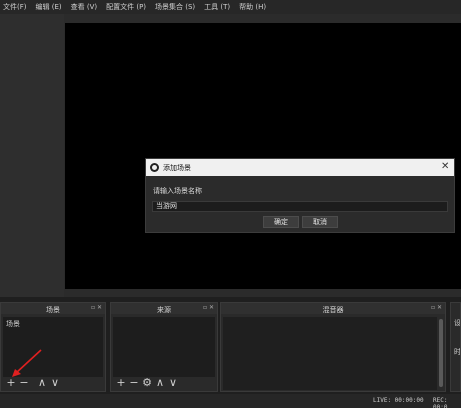 This screenshot has height=408, width=461. I want to click on add-scene-button: +, so click(11, 382).